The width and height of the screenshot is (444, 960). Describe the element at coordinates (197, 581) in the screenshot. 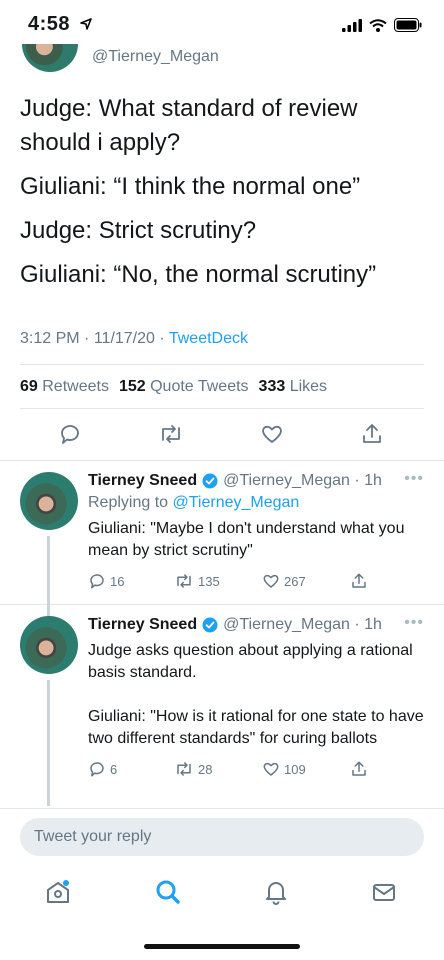

I see `retweet-button: 135` at that location.